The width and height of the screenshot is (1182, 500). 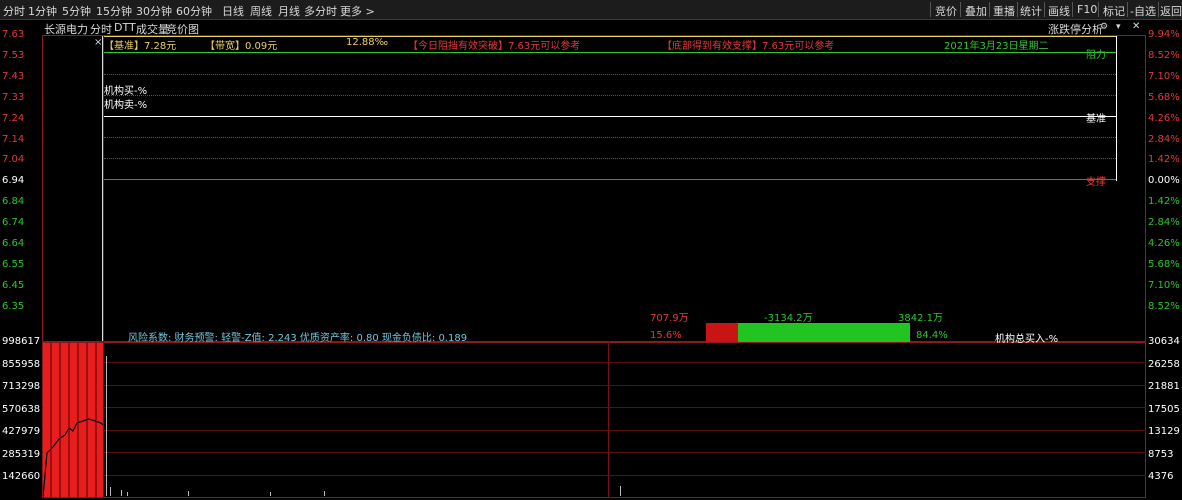 What do you see at coordinates (13, 264) in the screenshot?
I see `price-tick-label: 6.55` at bounding box center [13, 264].